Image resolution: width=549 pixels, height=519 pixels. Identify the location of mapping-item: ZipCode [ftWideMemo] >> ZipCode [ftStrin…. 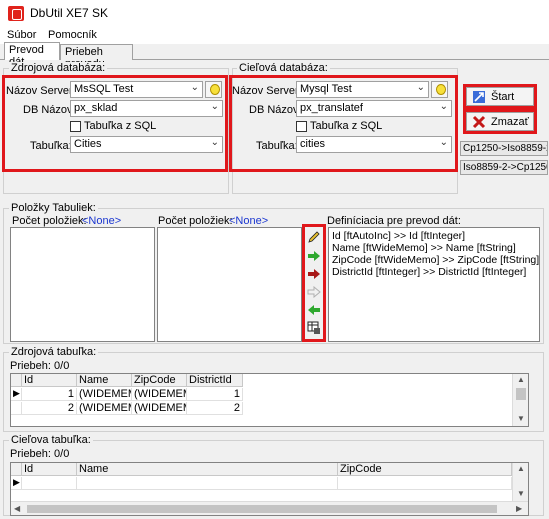
(435, 260).